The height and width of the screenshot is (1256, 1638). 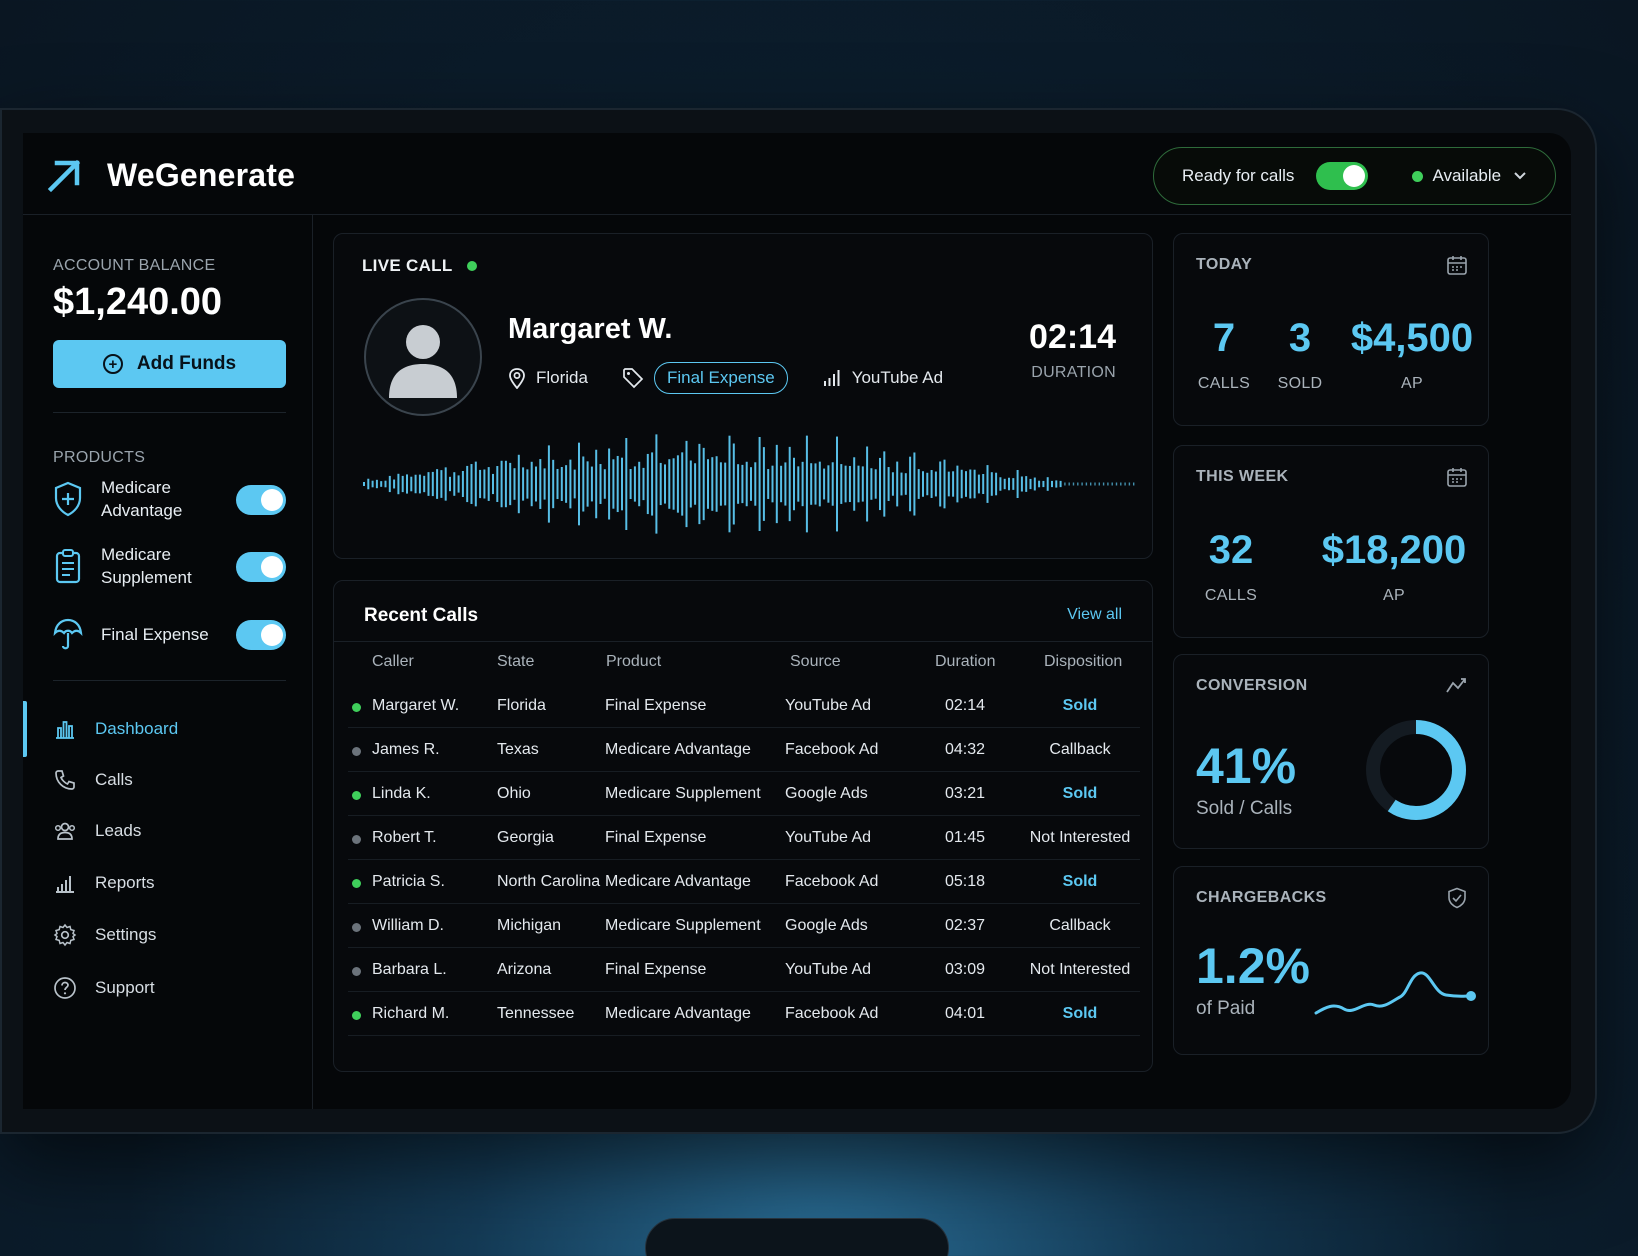 I want to click on audio-waveform, so click(x=749, y=484).